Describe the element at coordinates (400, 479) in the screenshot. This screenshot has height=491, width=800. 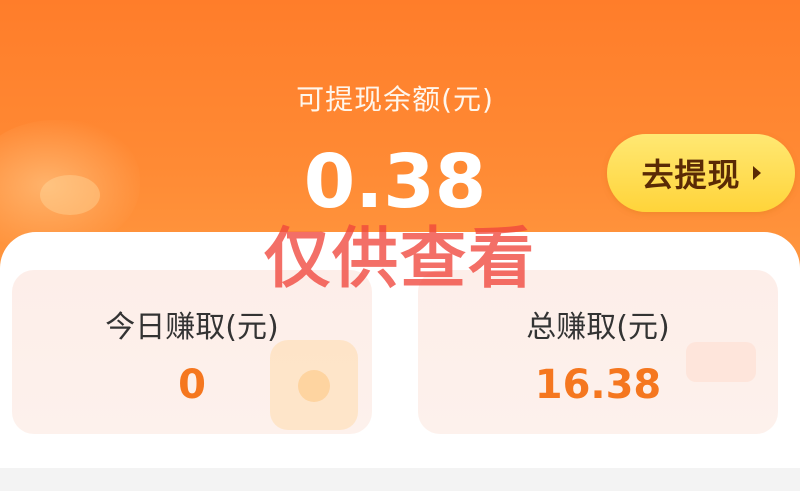
I see `section-divider` at that location.